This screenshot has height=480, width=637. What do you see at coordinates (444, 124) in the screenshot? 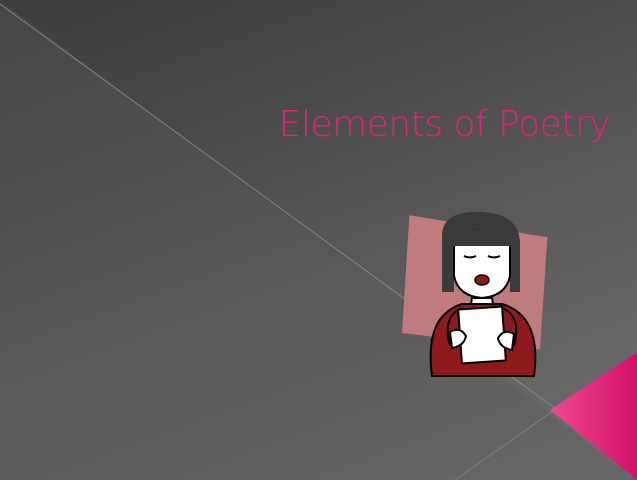
I see `slide-title: Elements of Poetry` at bounding box center [444, 124].